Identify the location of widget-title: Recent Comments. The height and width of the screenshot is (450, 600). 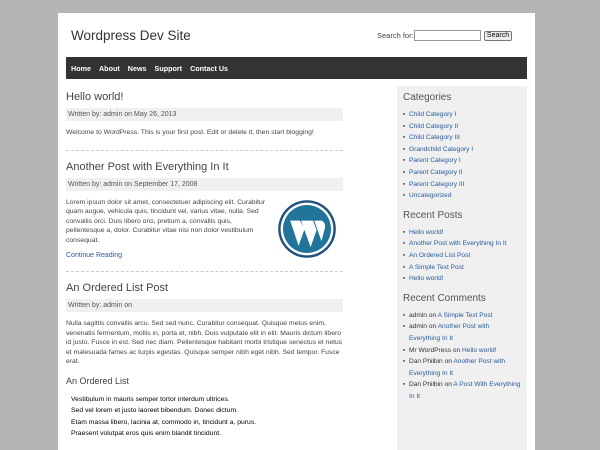
(444, 298).